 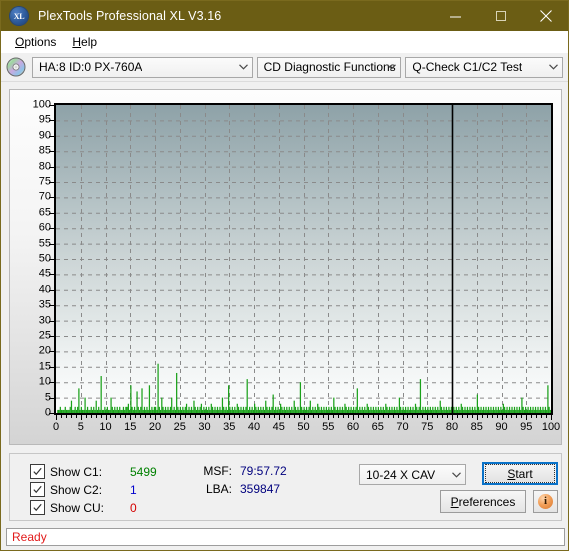 I want to click on x-tick-label: 25, so click(x=179, y=427).